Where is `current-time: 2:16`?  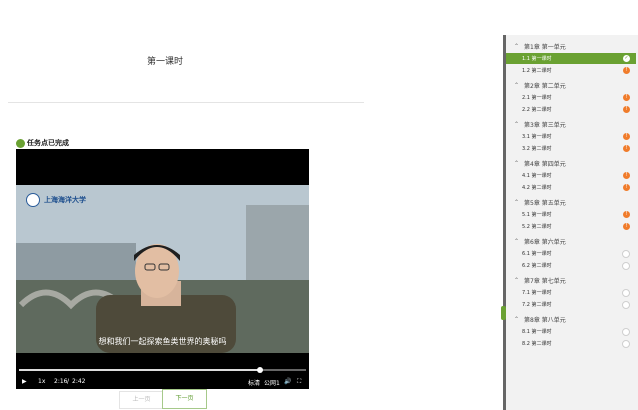 current-time: 2:16 is located at coordinates (61, 381).